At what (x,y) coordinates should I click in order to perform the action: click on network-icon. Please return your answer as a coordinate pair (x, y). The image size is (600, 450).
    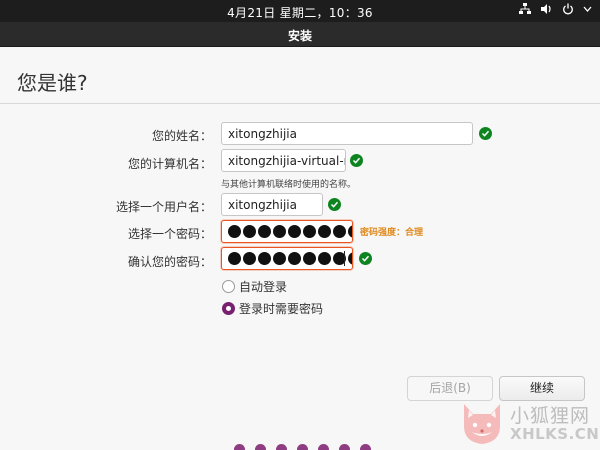
    Looking at the image, I should click on (525, 9).